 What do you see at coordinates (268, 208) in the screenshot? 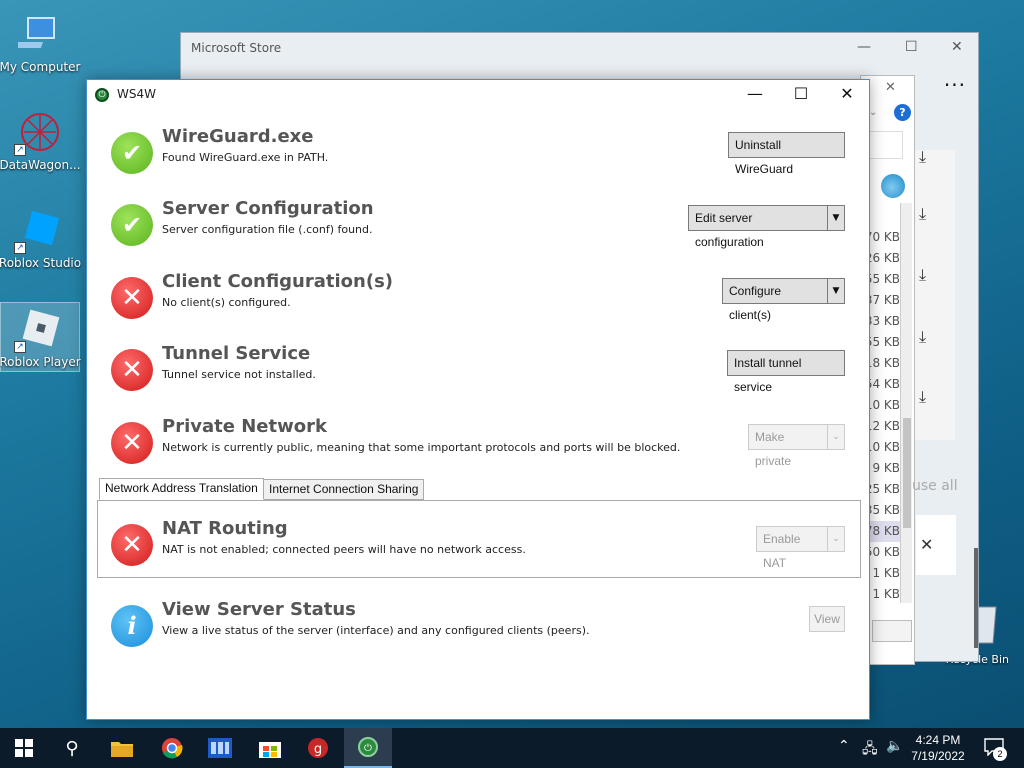
I see `row-title: Server Configuration` at bounding box center [268, 208].